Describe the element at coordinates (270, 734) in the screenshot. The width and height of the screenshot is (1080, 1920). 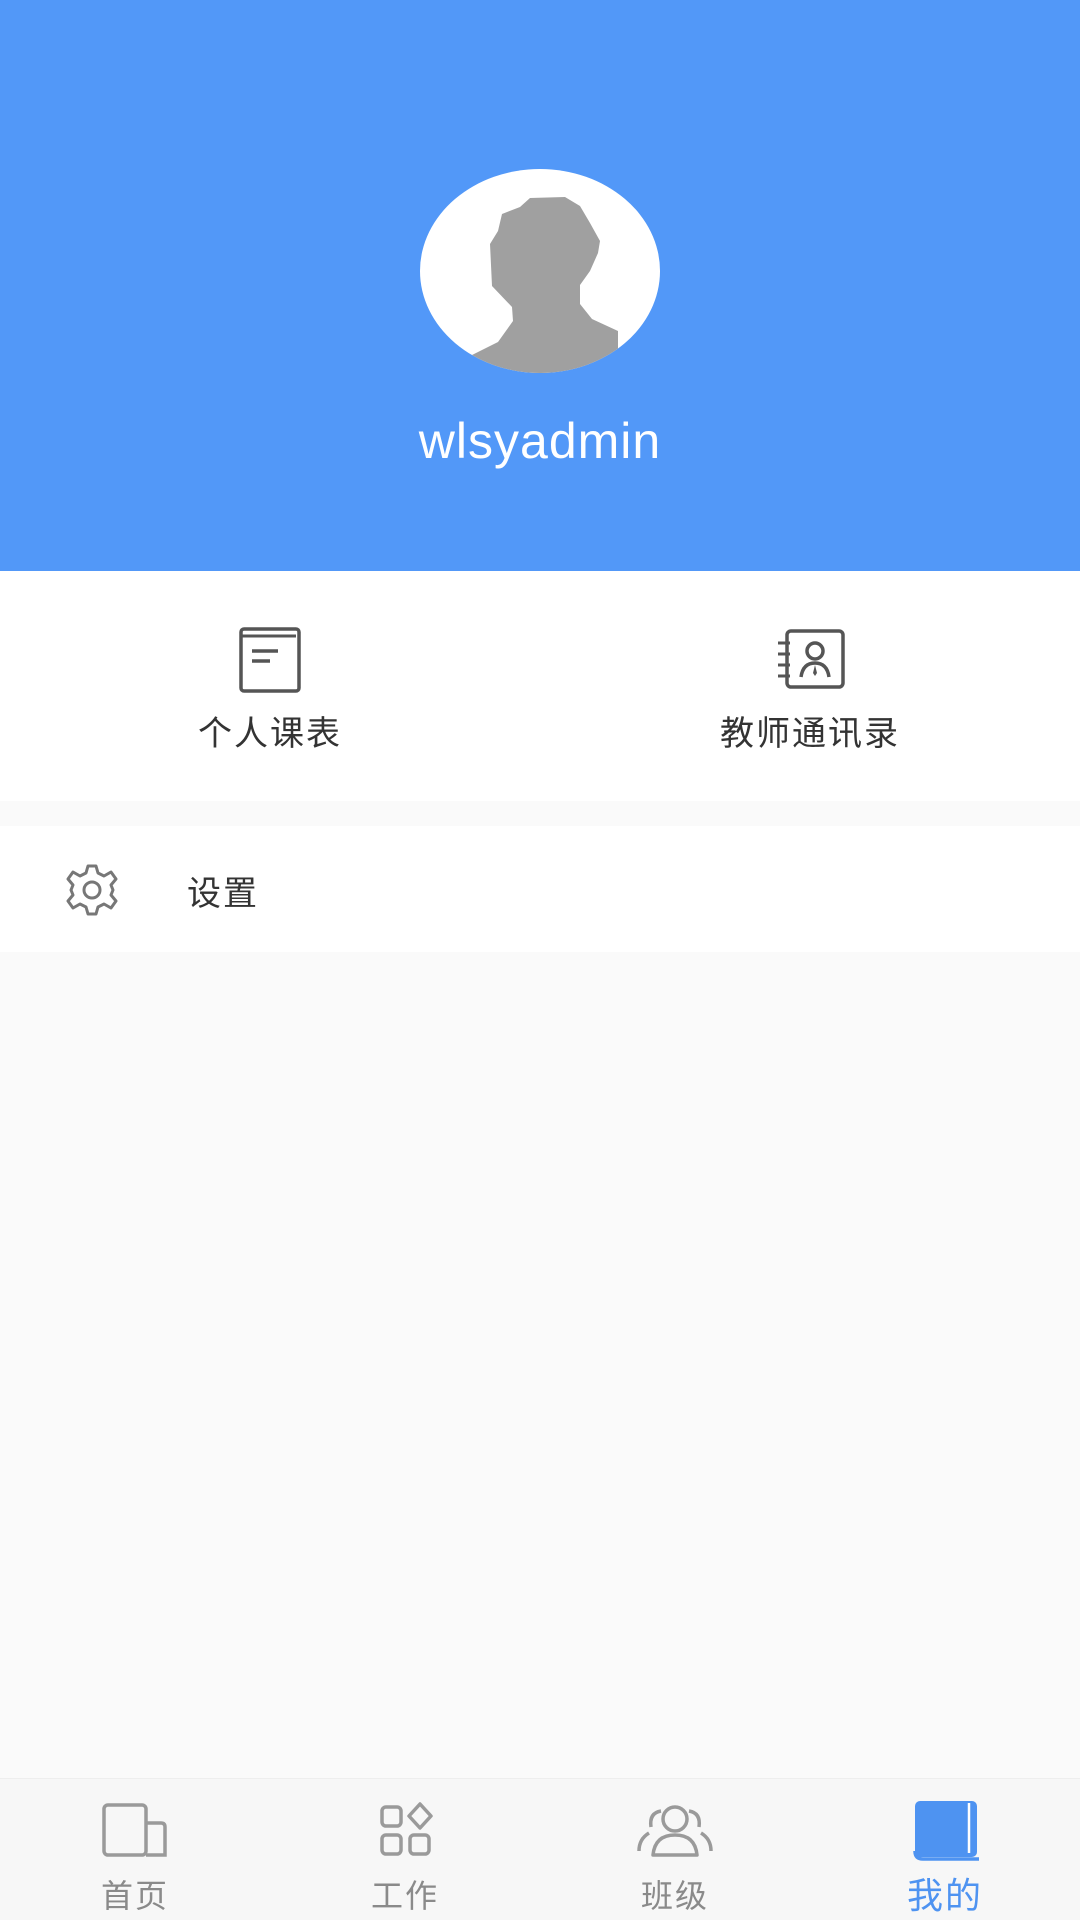
I see `quick-link-label: 个人课表` at that location.